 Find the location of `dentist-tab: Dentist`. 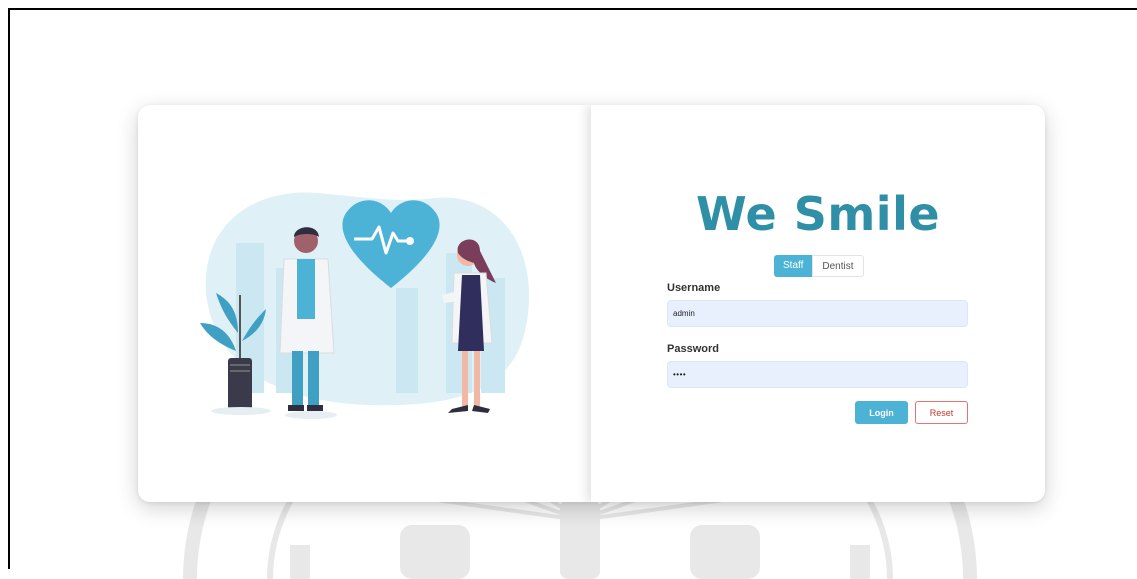

dentist-tab: Dentist is located at coordinates (838, 266).